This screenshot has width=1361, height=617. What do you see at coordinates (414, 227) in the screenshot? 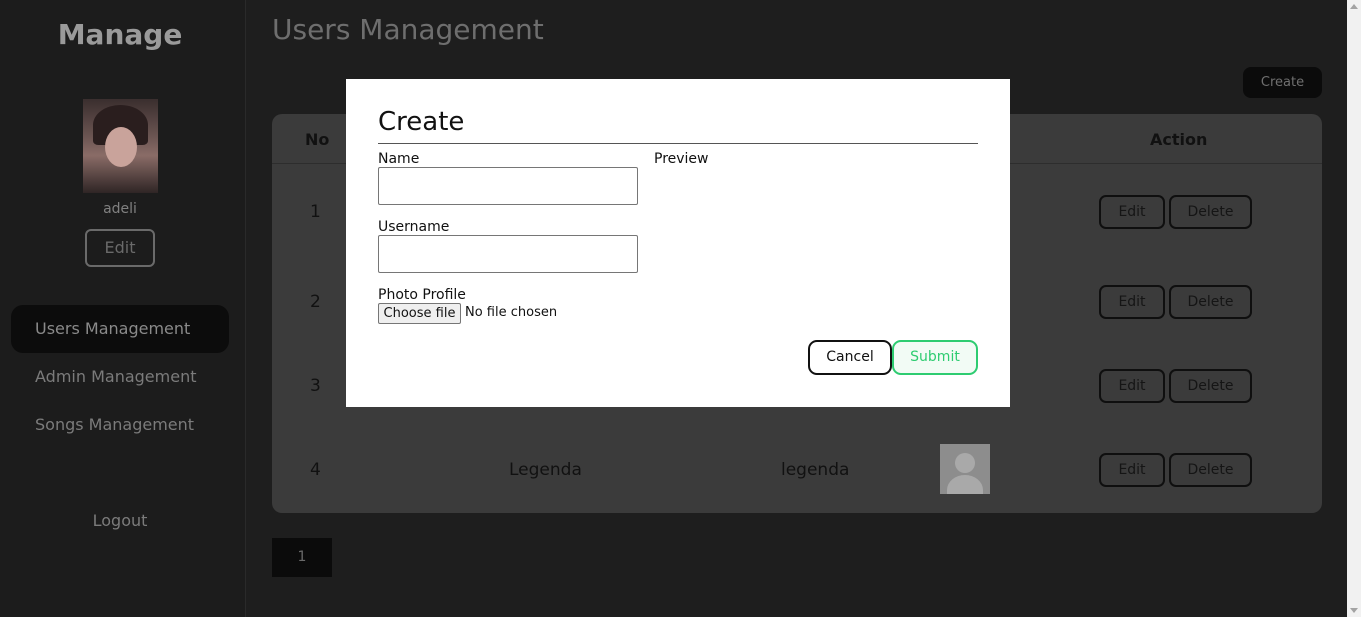
I see `username-label: Username` at bounding box center [414, 227].